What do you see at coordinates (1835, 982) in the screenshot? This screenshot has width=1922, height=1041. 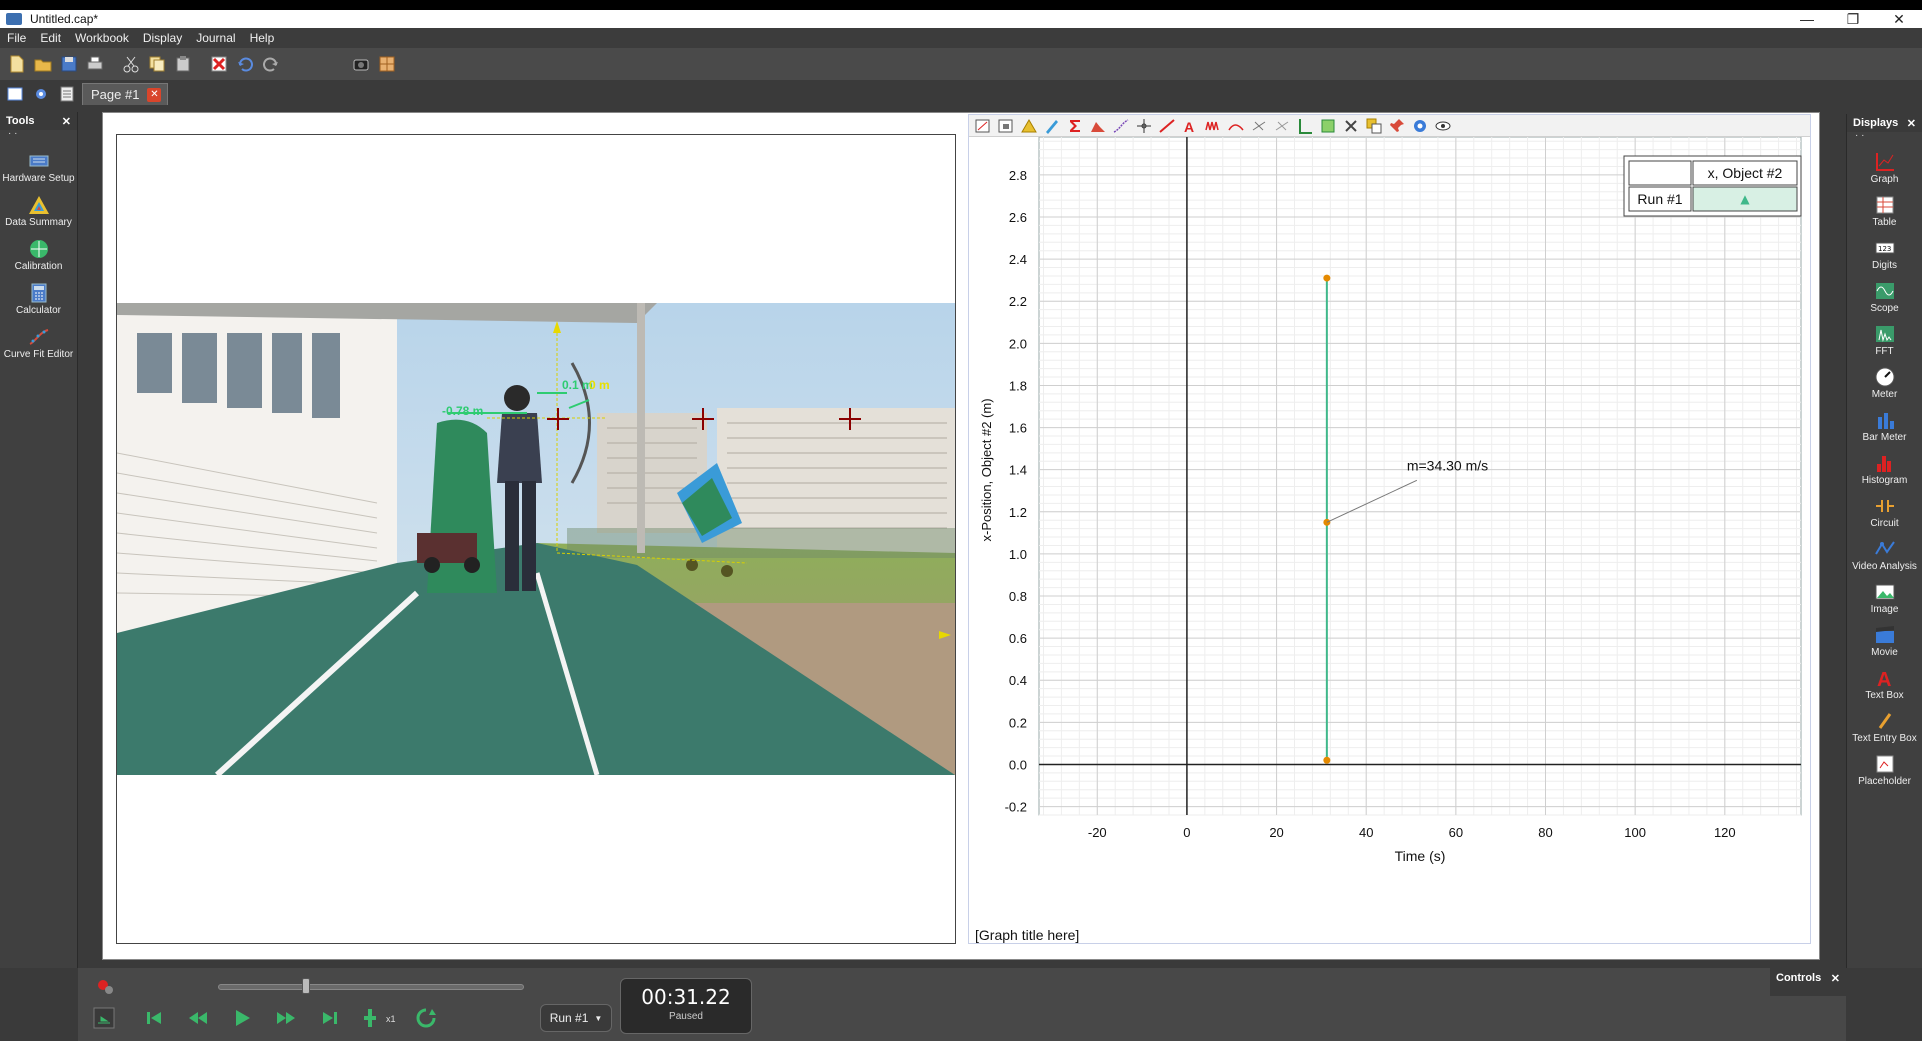 I see `controls-panel-close-icon: ✕` at bounding box center [1835, 982].